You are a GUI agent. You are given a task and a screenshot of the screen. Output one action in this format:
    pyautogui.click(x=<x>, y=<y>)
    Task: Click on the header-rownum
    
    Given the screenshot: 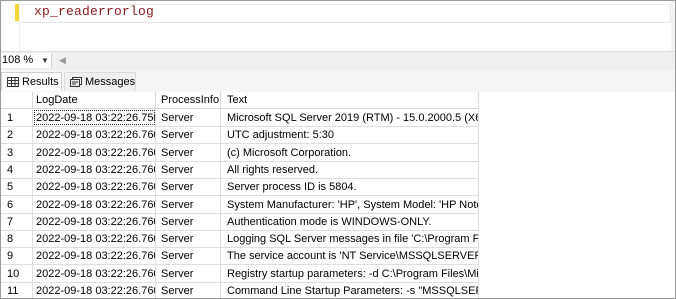 What is the action you would take?
    pyautogui.click(x=17, y=100)
    